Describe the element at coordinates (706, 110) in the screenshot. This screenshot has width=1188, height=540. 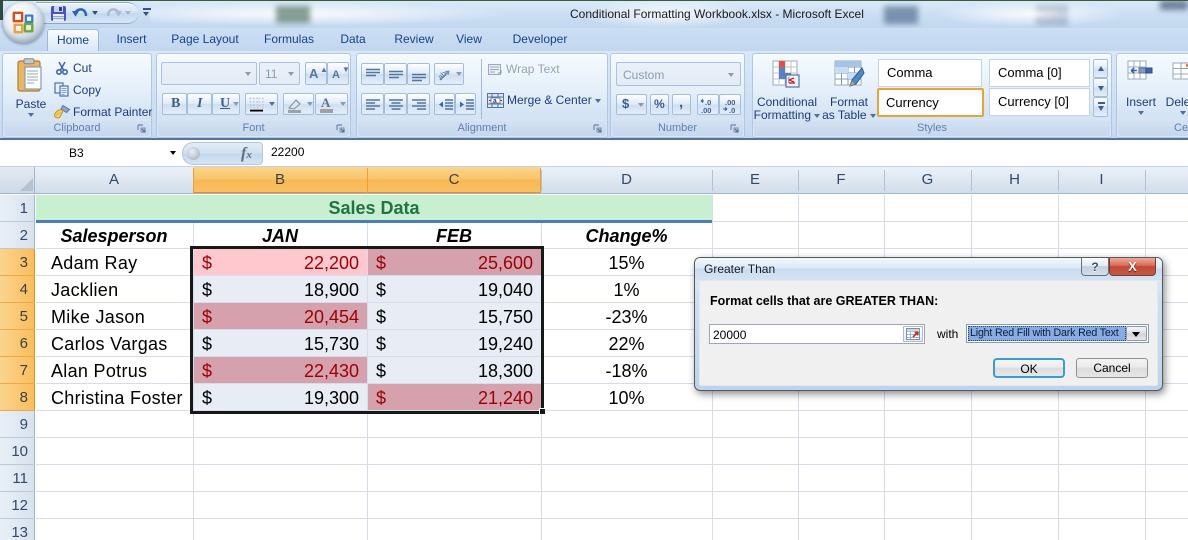
I see `svg-text: .00` at that location.